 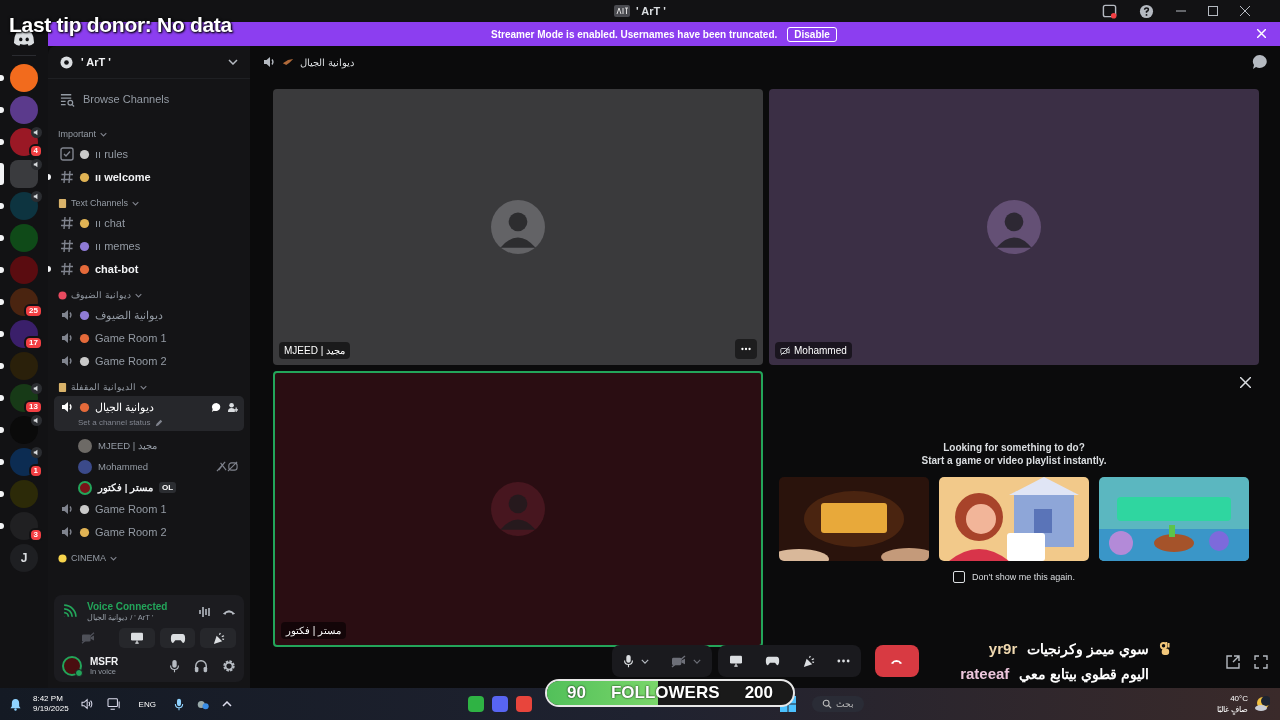 What do you see at coordinates (15, 704) in the screenshot?
I see `bell-icon` at bounding box center [15, 704].